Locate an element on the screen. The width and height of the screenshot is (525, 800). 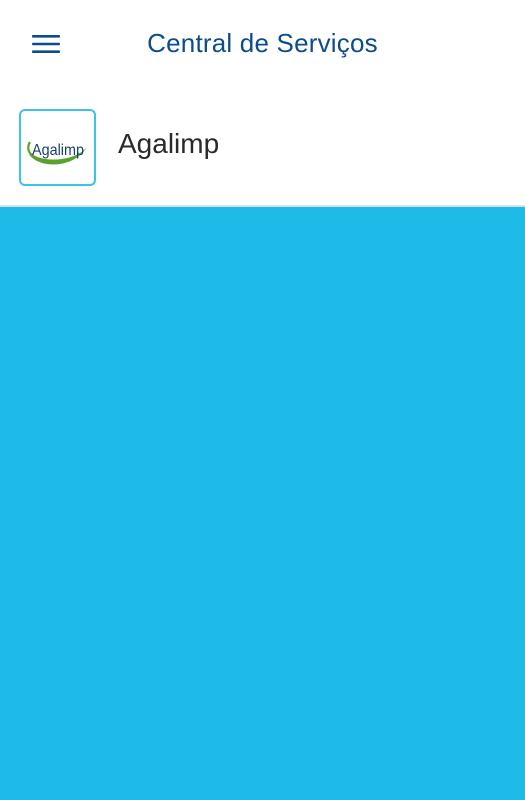
page-title: Central de Serviços is located at coordinates (262, 42).